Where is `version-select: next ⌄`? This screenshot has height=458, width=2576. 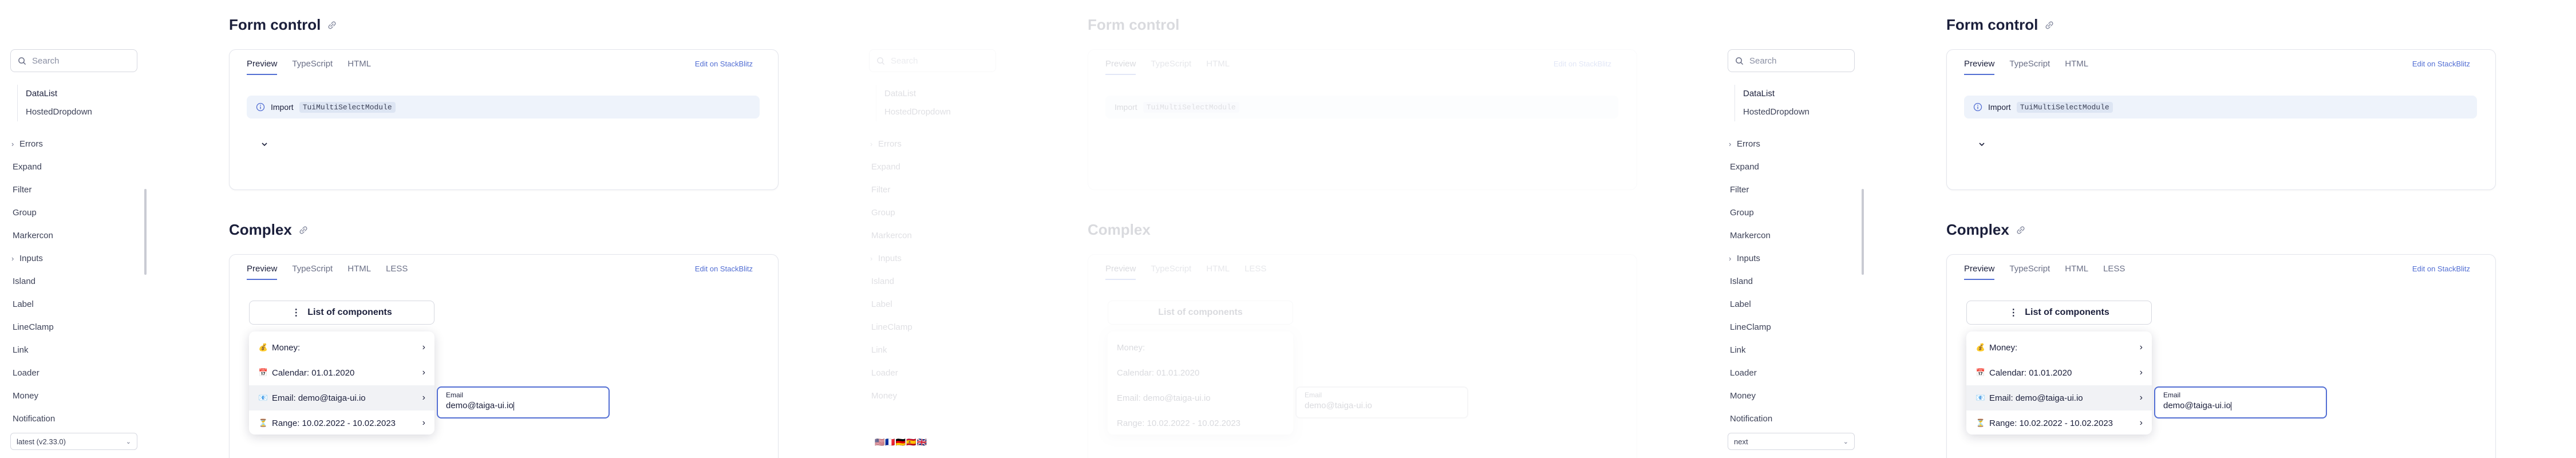
version-select: next ⌄ is located at coordinates (1791, 442).